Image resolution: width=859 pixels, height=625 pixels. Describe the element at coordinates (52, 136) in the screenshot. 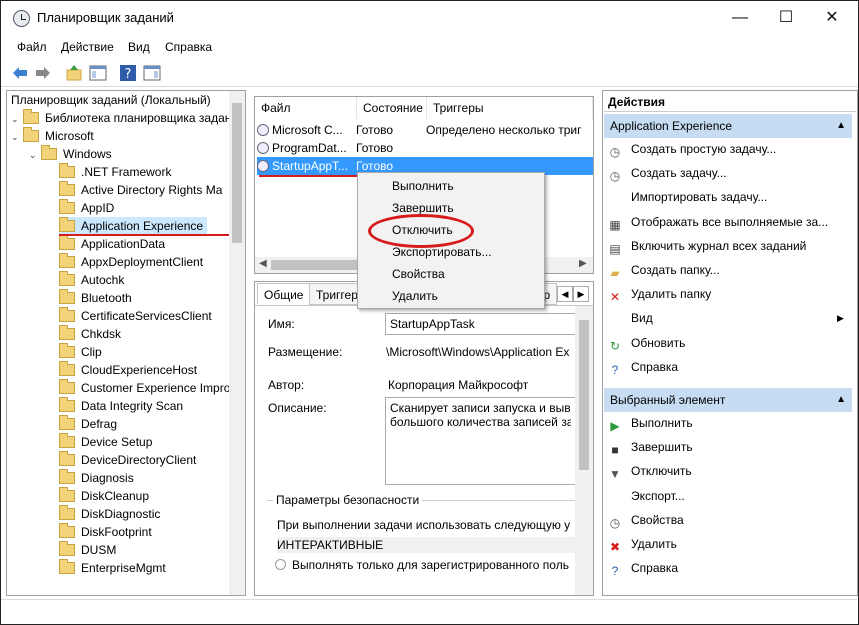

I see `tree-microsoft: ⌄ Microsoft` at that location.